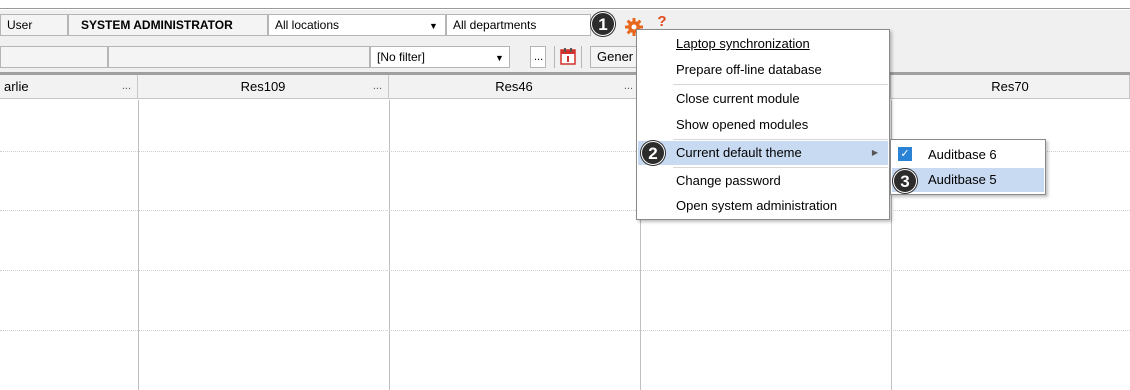 Image resolution: width=1130 pixels, height=390 pixels. I want to click on column-header: Res70, so click(1010, 87).